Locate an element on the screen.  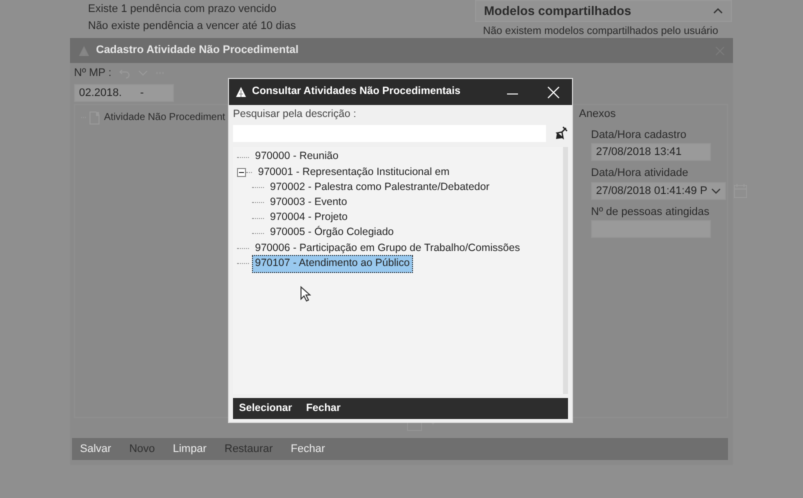
toolbar-button: Salvar is located at coordinates (101, 449).